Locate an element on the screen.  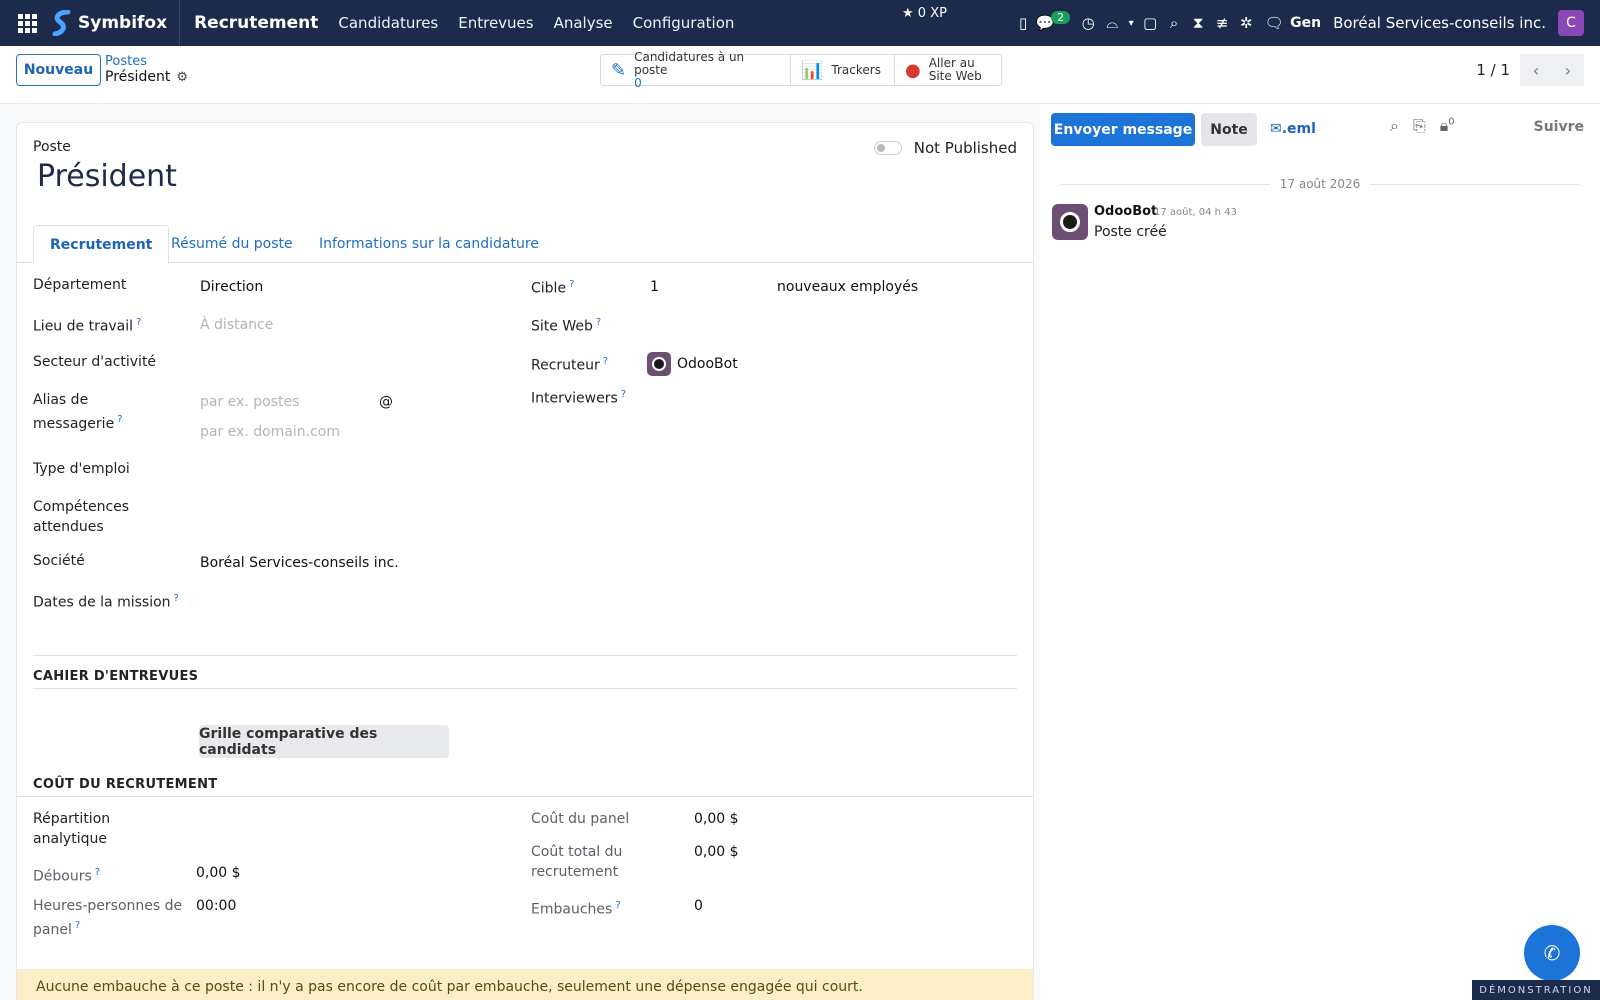
date-separator-label: 17 août 2026 is located at coordinates (1320, 184).